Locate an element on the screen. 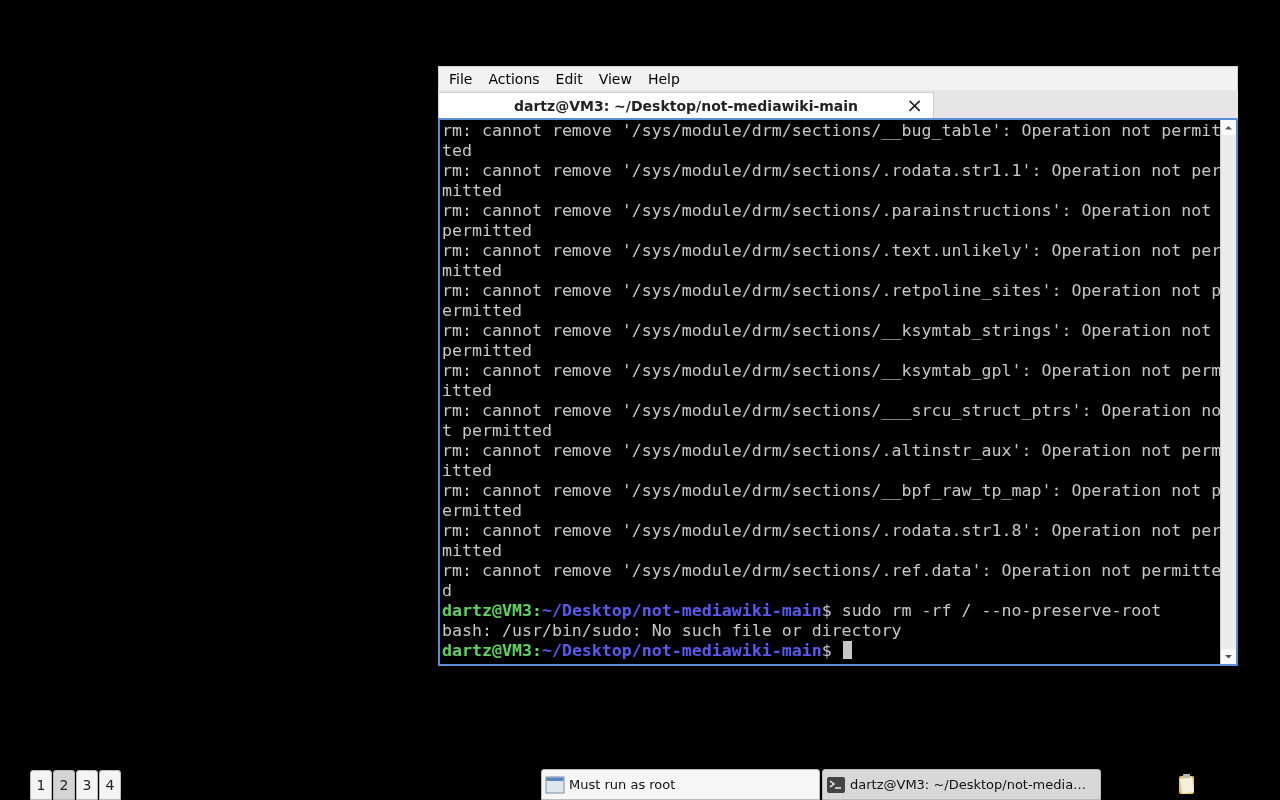  output-line: t permitted is located at coordinates (497, 431).